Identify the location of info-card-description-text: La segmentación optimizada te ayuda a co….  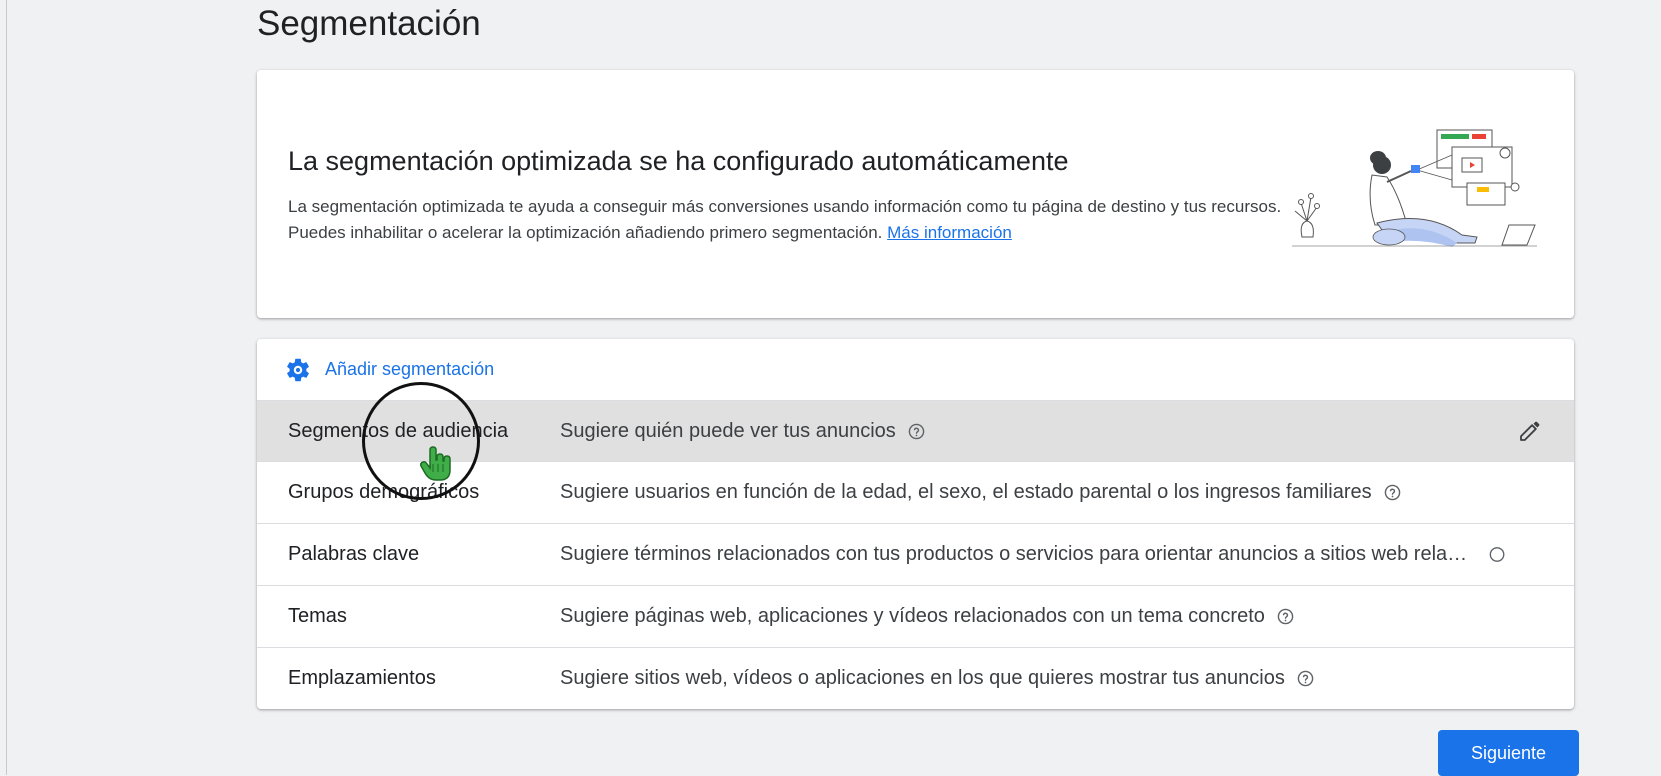
(785, 219).